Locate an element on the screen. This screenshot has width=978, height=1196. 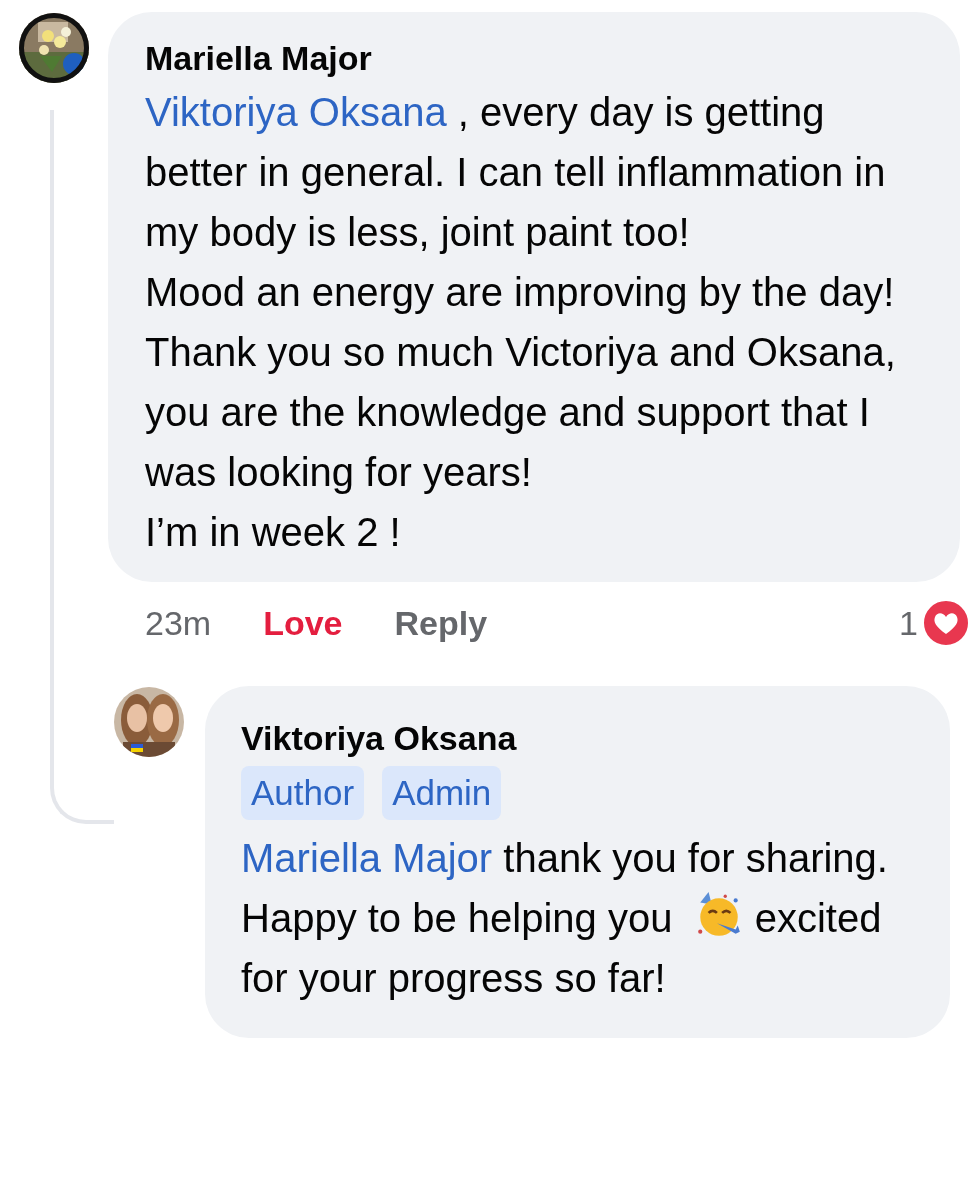
comment-text: I’m in week 2 ! is located at coordinates (273, 532).